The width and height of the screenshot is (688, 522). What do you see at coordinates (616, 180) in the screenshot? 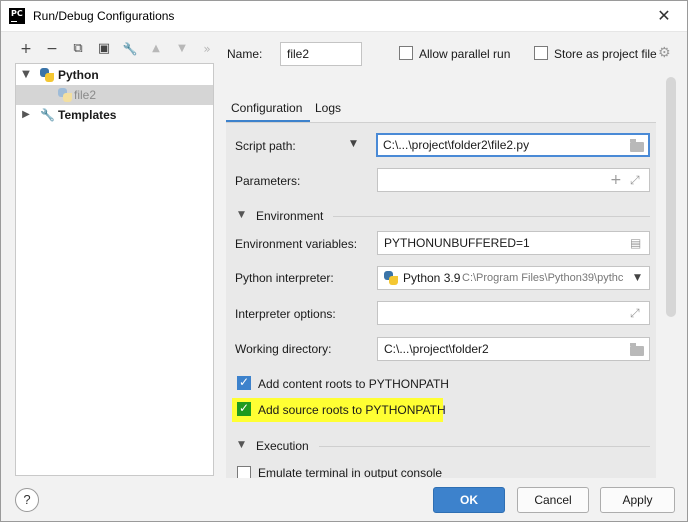
I see `plus-icon: +` at bounding box center [616, 180].